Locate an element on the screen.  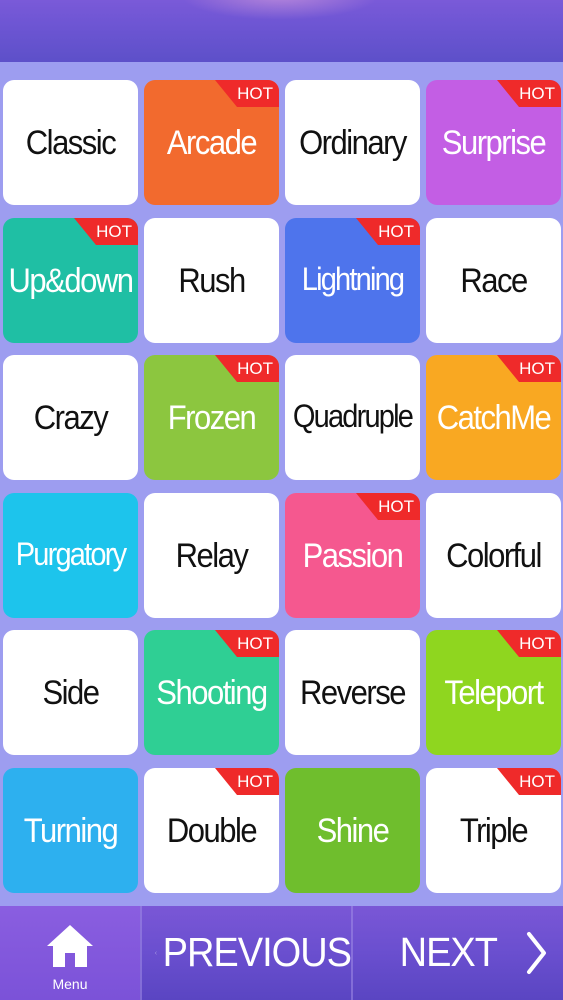
menu-button: Menu is located at coordinates (70, 953).